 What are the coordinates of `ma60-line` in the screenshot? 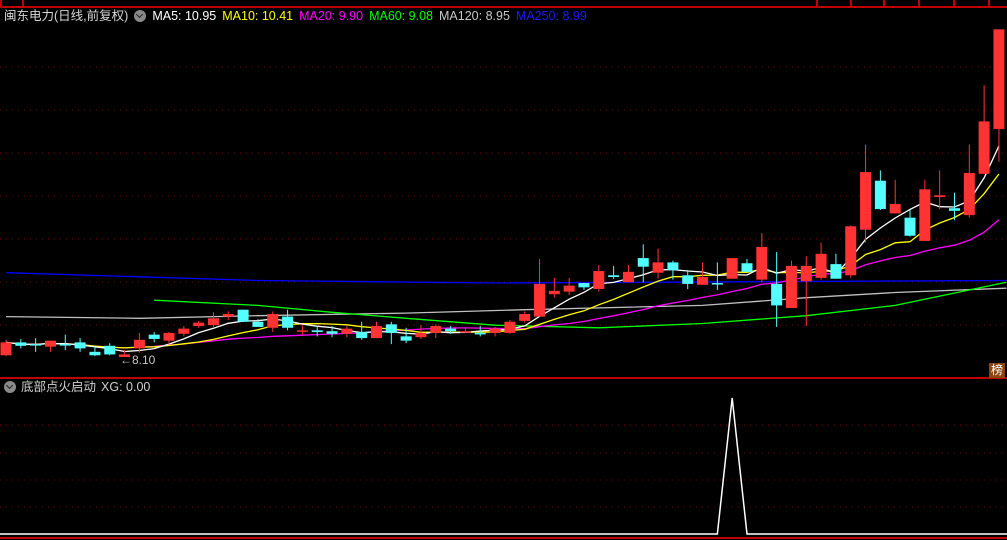 It's located at (580, 305).